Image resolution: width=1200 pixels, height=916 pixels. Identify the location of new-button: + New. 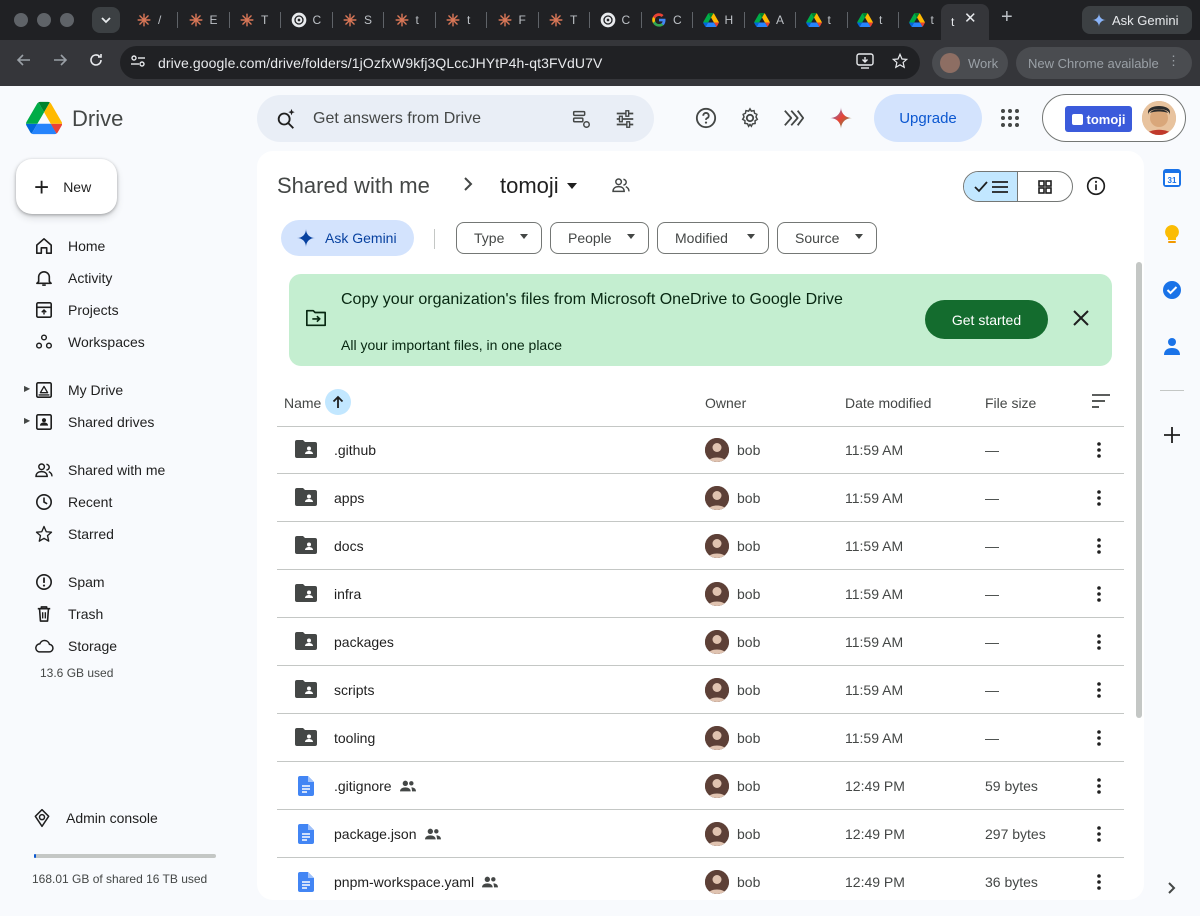
(66, 186).